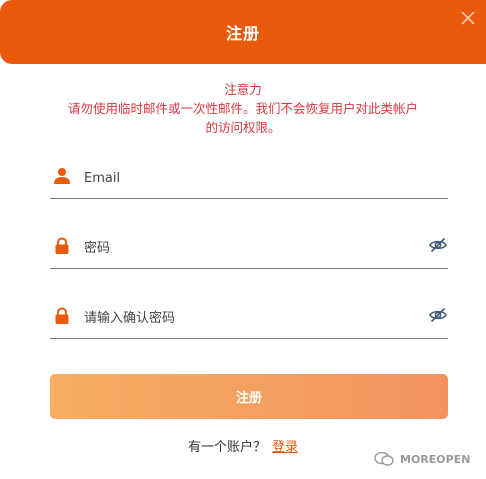 The image size is (486, 479). What do you see at coordinates (384, 459) in the screenshot?
I see `wechat-icon` at bounding box center [384, 459].